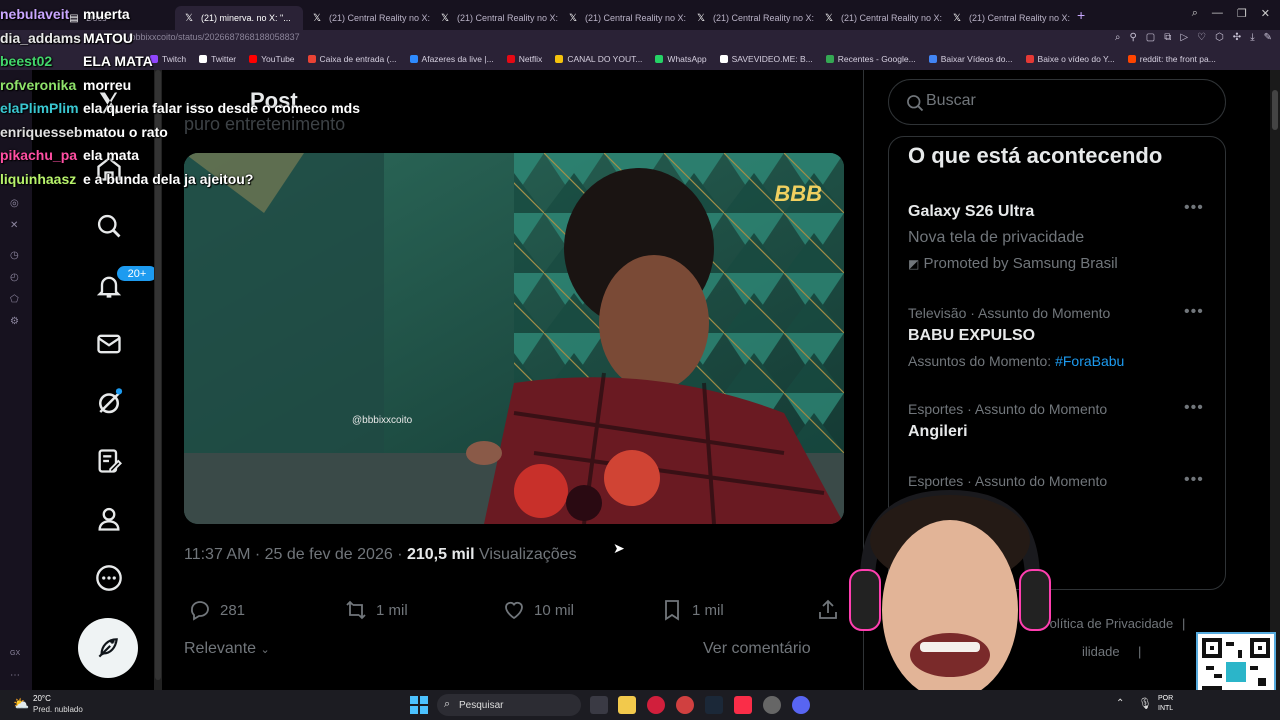 This screenshot has height=720, width=1280. What do you see at coordinates (509, 705) in the screenshot?
I see `taskbar-search-input: ⌕ Pesquisar` at bounding box center [509, 705].